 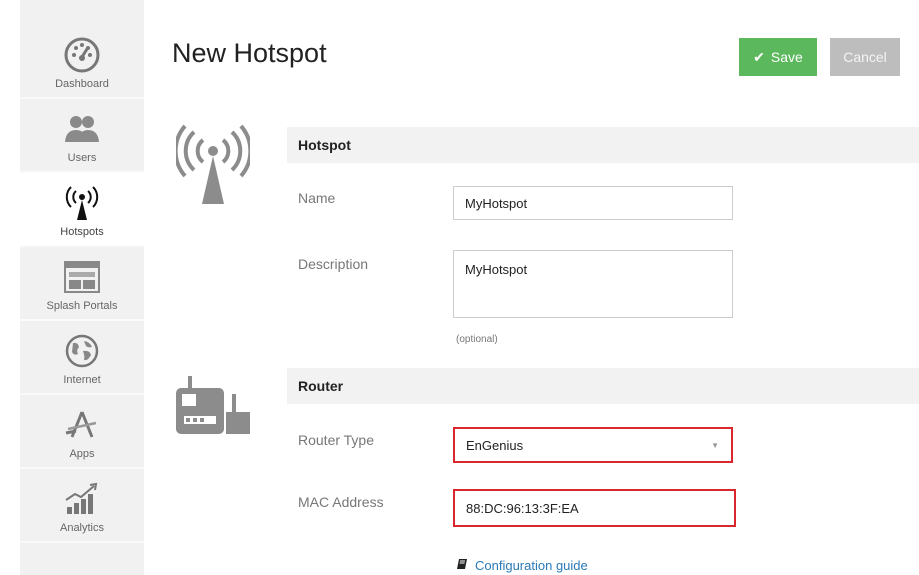 What do you see at coordinates (82, 232) in the screenshot?
I see `sidebar-item-label: Hotspots` at bounding box center [82, 232].